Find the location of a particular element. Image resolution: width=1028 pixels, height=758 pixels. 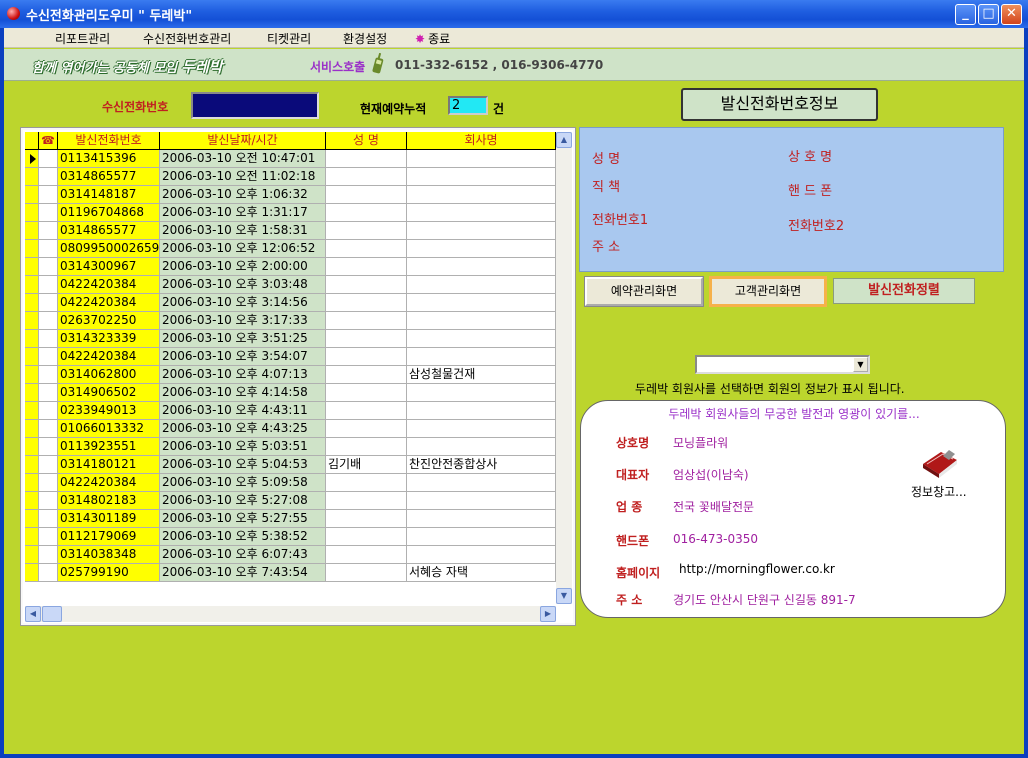

table-row: 0314038348 2006-03-10 오후 6:07:43 is located at coordinates (290, 555).